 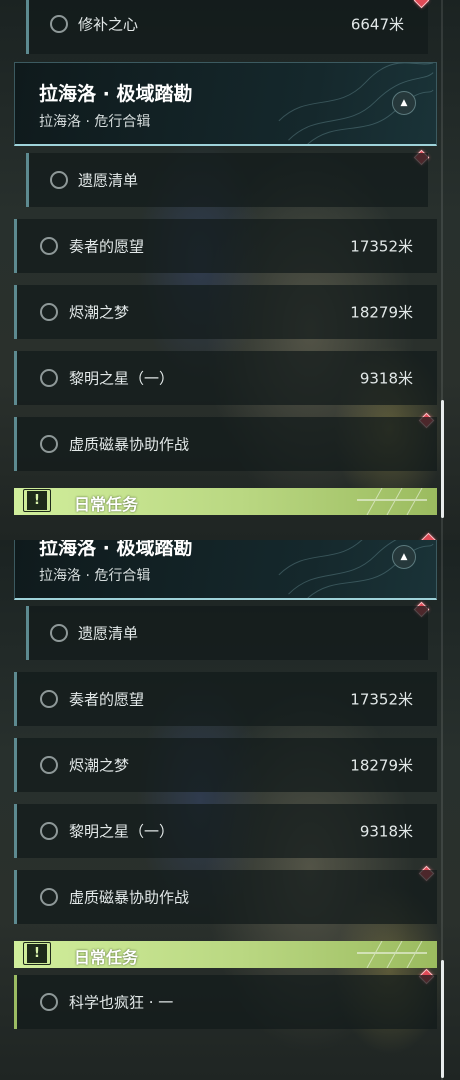 What do you see at coordinates (225, 1002) in the screenshot?
I see `quest-item: 科学也疯狂 · 一` at bounding box center [225, 1002].